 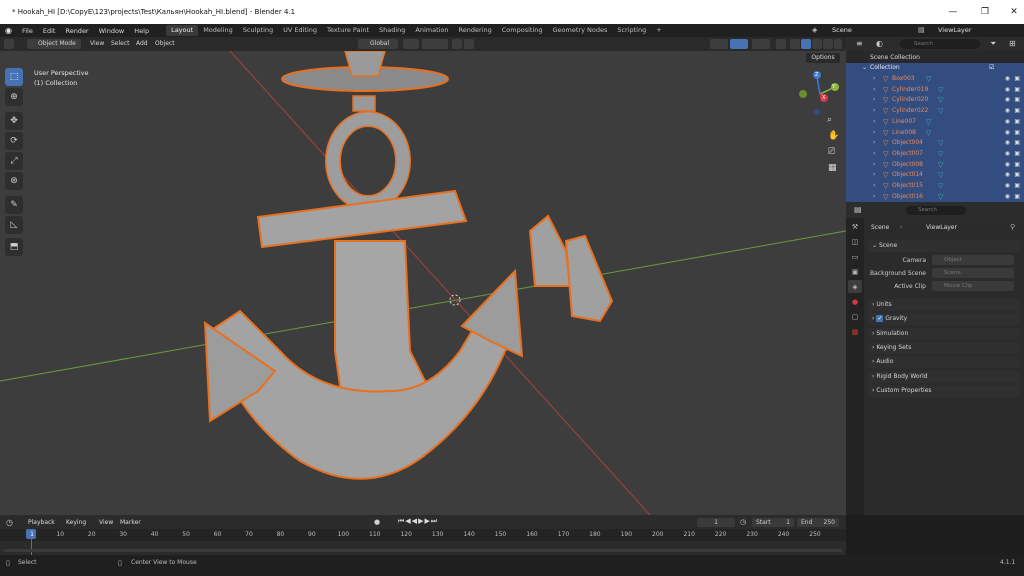 I want to click on editor-type-icon, so click(x=9, y=44).